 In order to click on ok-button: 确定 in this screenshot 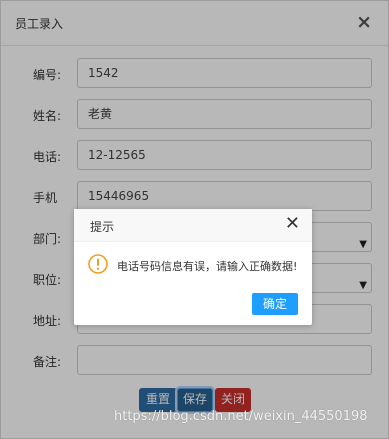, I will do `click(275, 304)`.